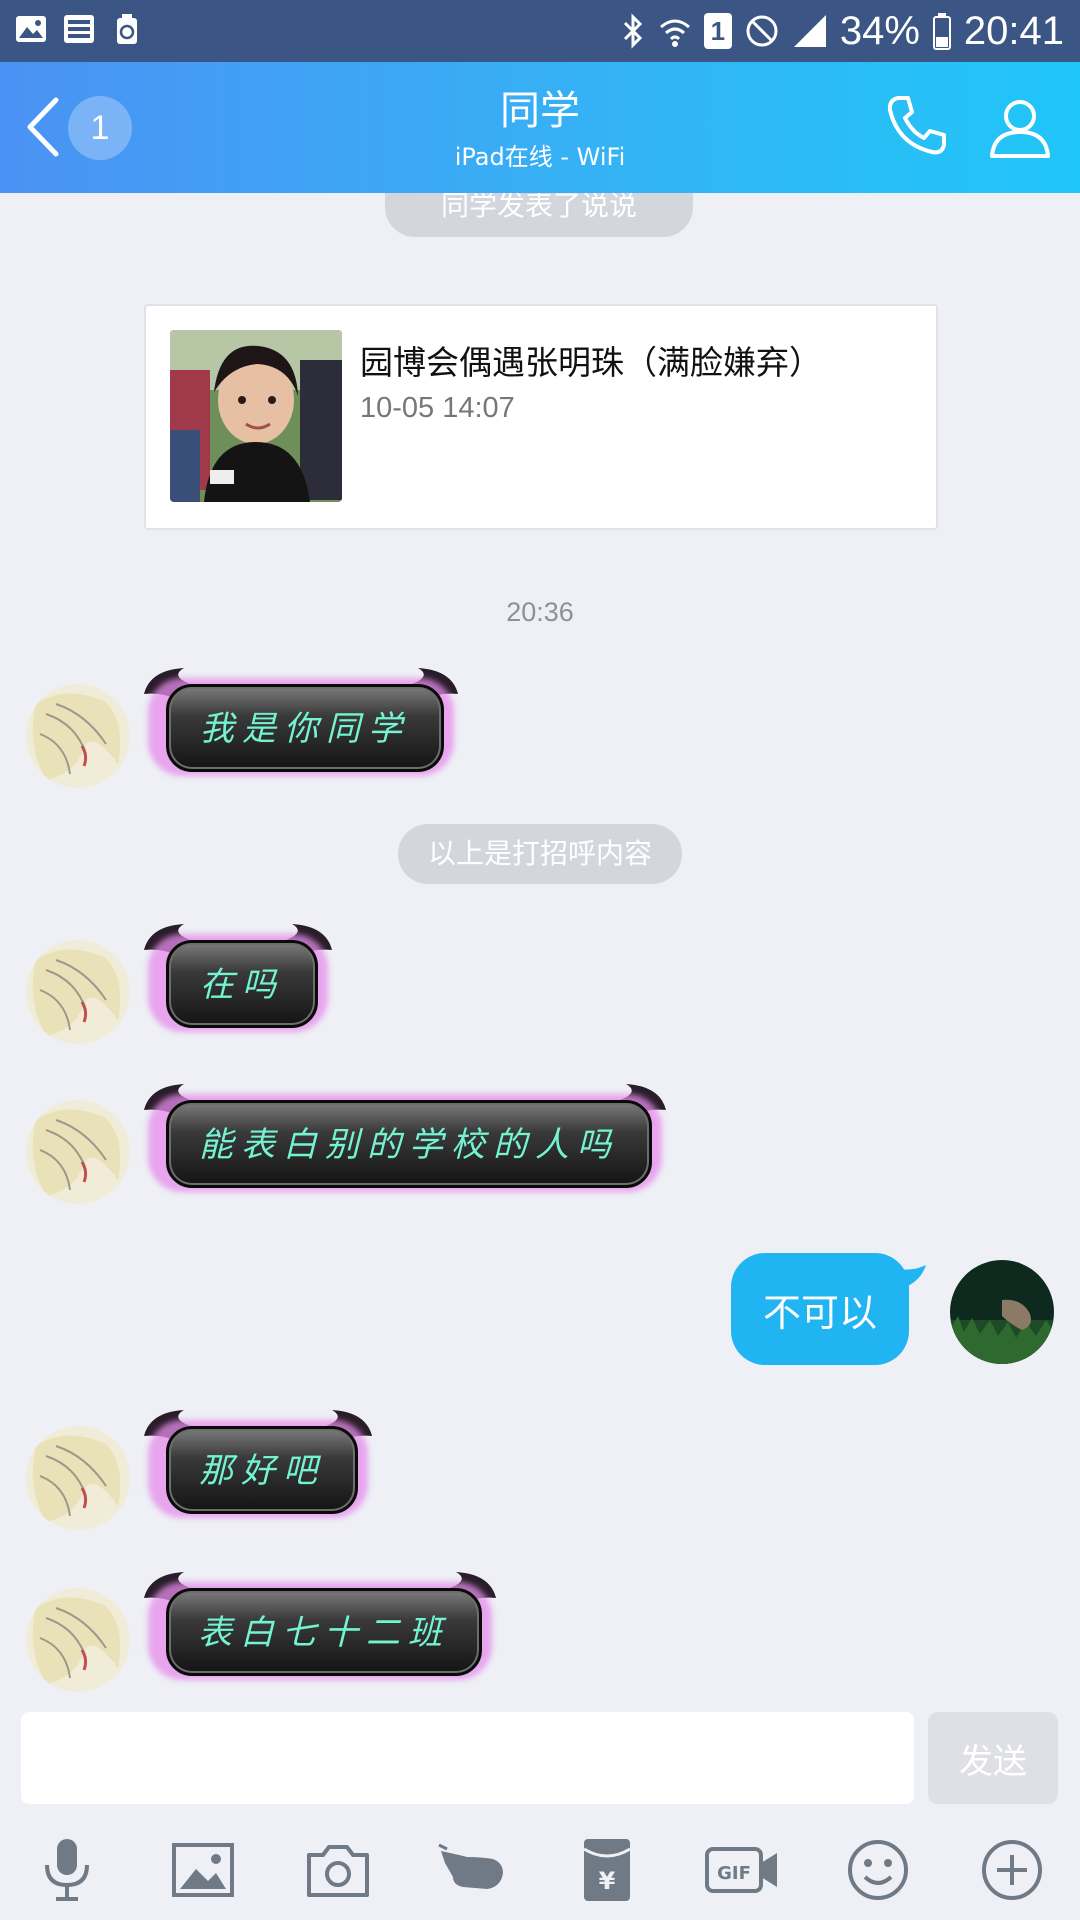 Image resolution: width=1080 pixels, height=1920 pixels. I want to click on chat-header: 1 同学 iPad在线 - WiFi, so click(540, 127).